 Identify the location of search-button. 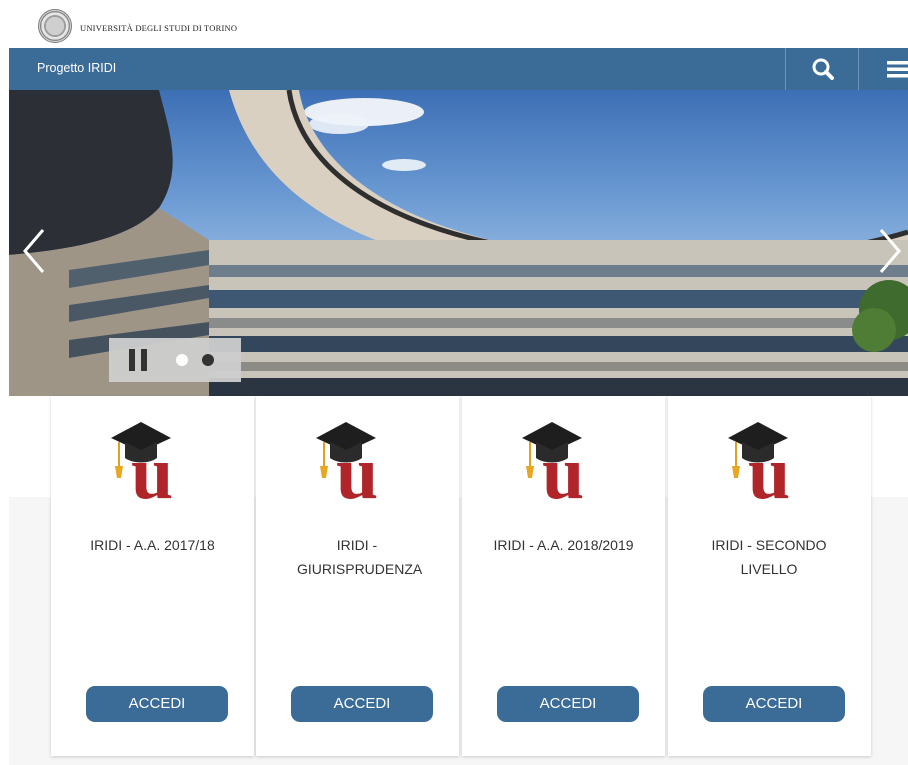
(821, 69).